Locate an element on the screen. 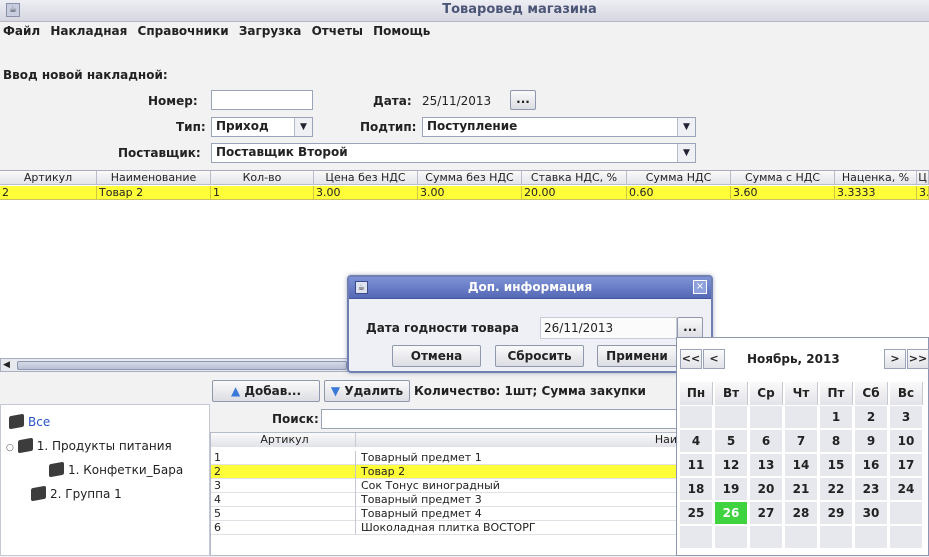  expiry-input: 26/11/2013 is located at coordinates (608, 328).